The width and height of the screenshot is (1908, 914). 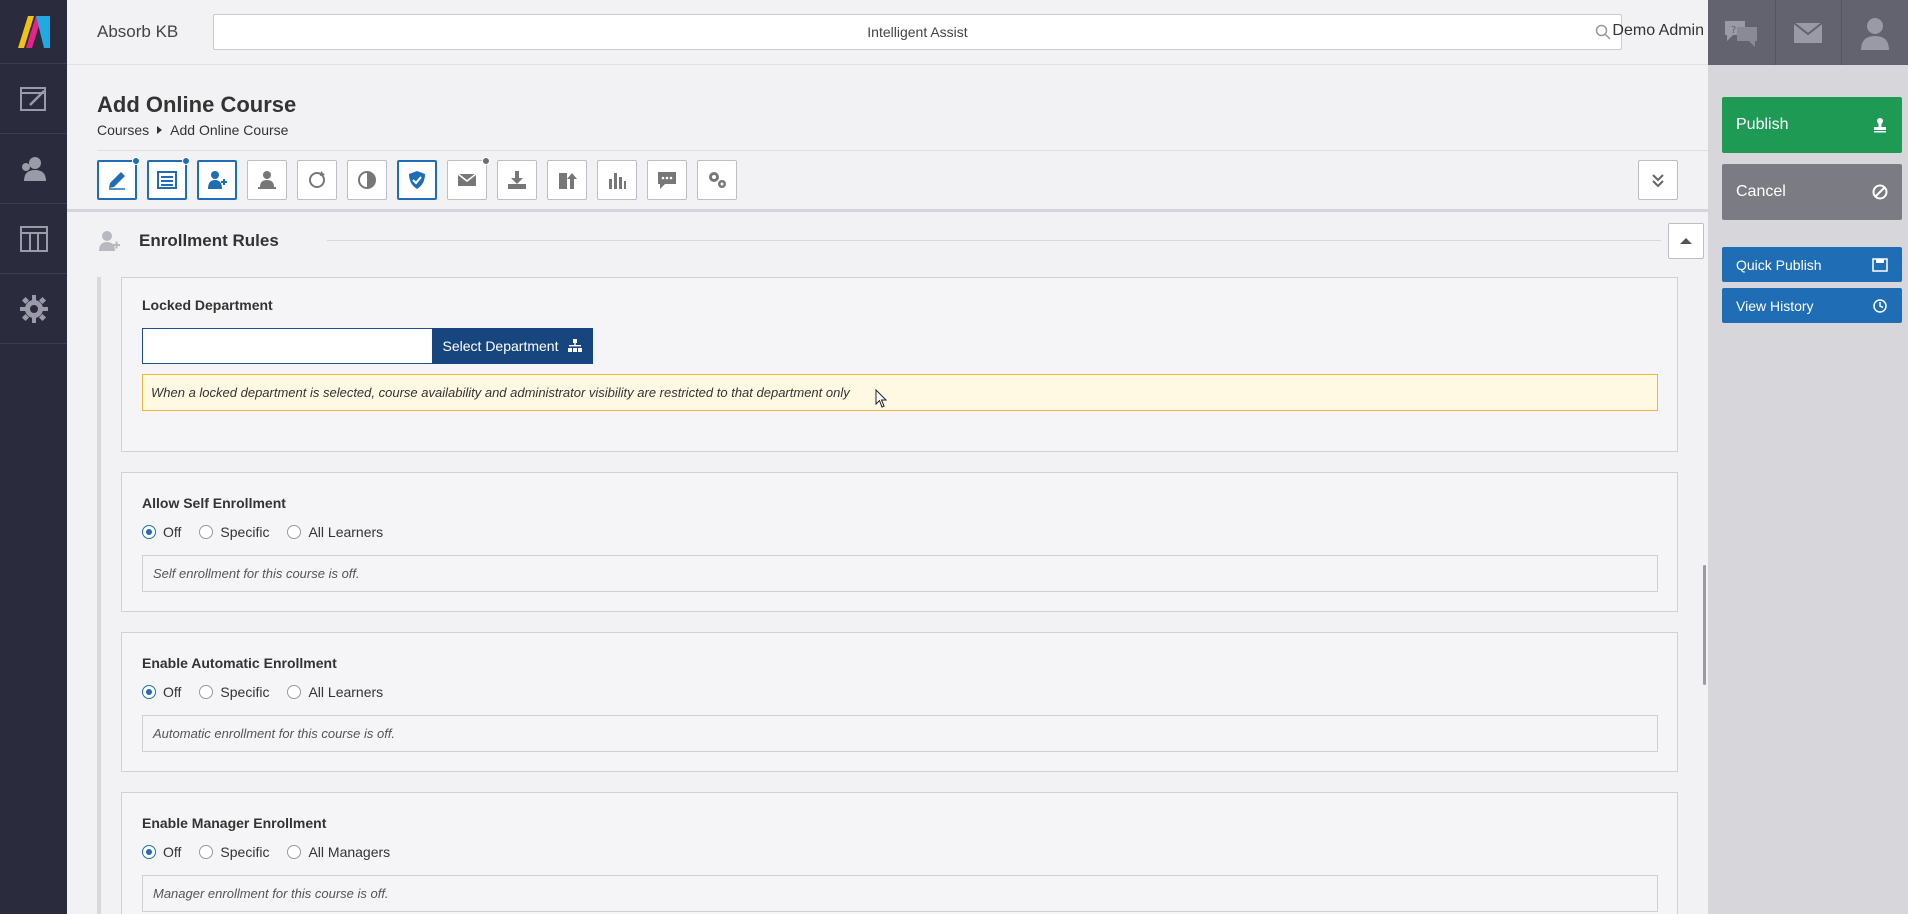 I want to click on quick-publish-button: Quick Publish, so click(x=1812, y=264).